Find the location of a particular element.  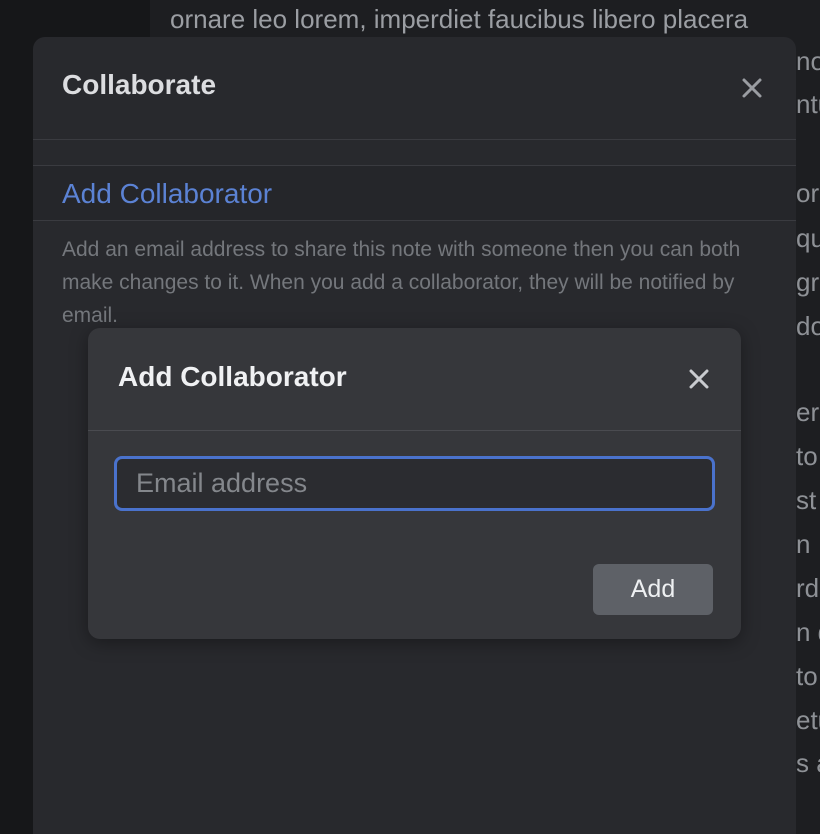

note-text-fragment: rd is located at coordinates (808, 588).